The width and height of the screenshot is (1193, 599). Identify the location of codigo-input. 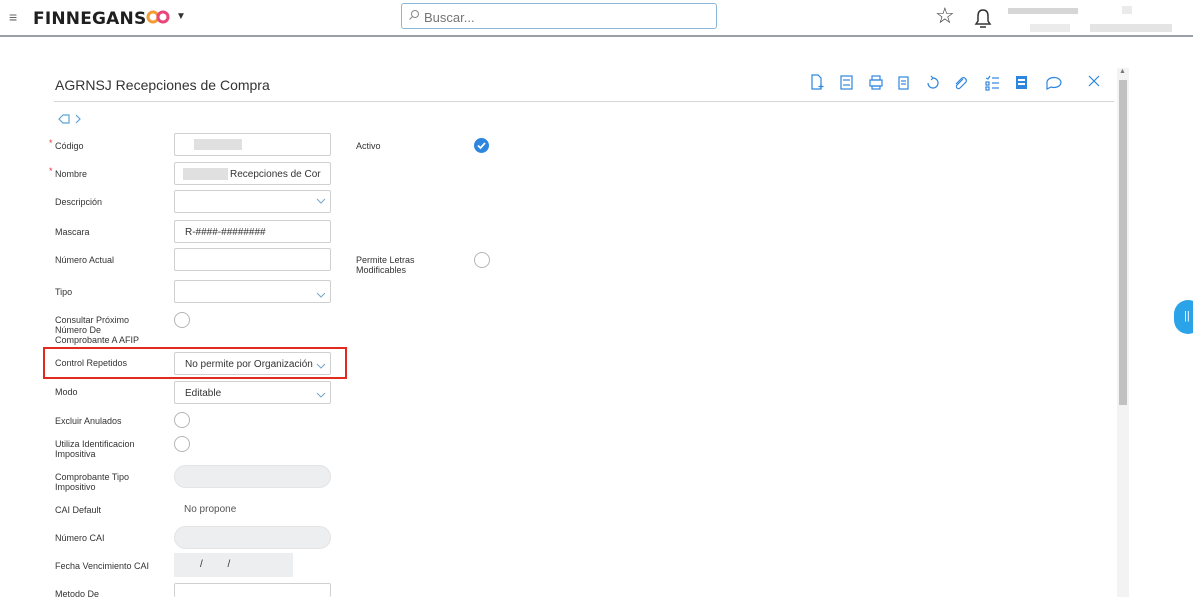
(252, 144).